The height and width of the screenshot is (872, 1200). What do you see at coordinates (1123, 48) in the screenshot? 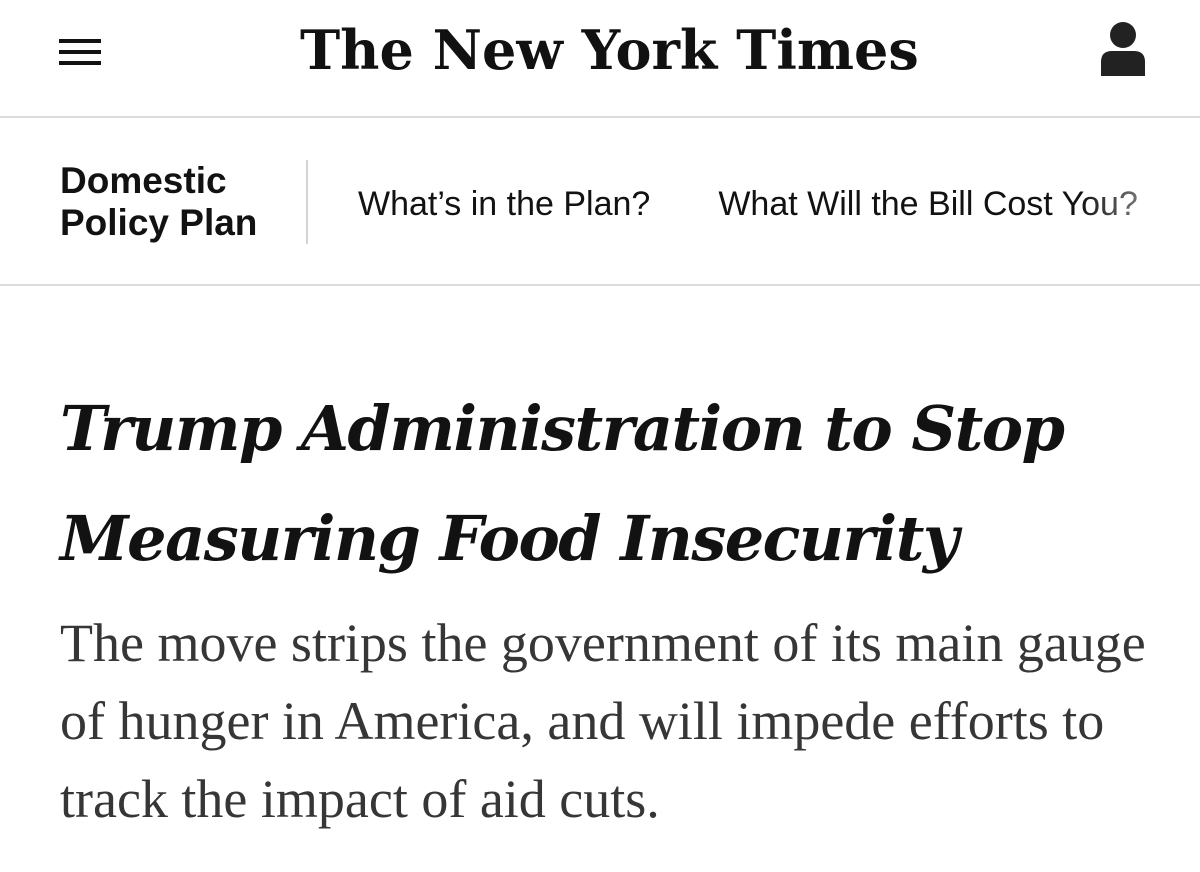
I see `person-account-icon` at bounding box center [1123, 48].